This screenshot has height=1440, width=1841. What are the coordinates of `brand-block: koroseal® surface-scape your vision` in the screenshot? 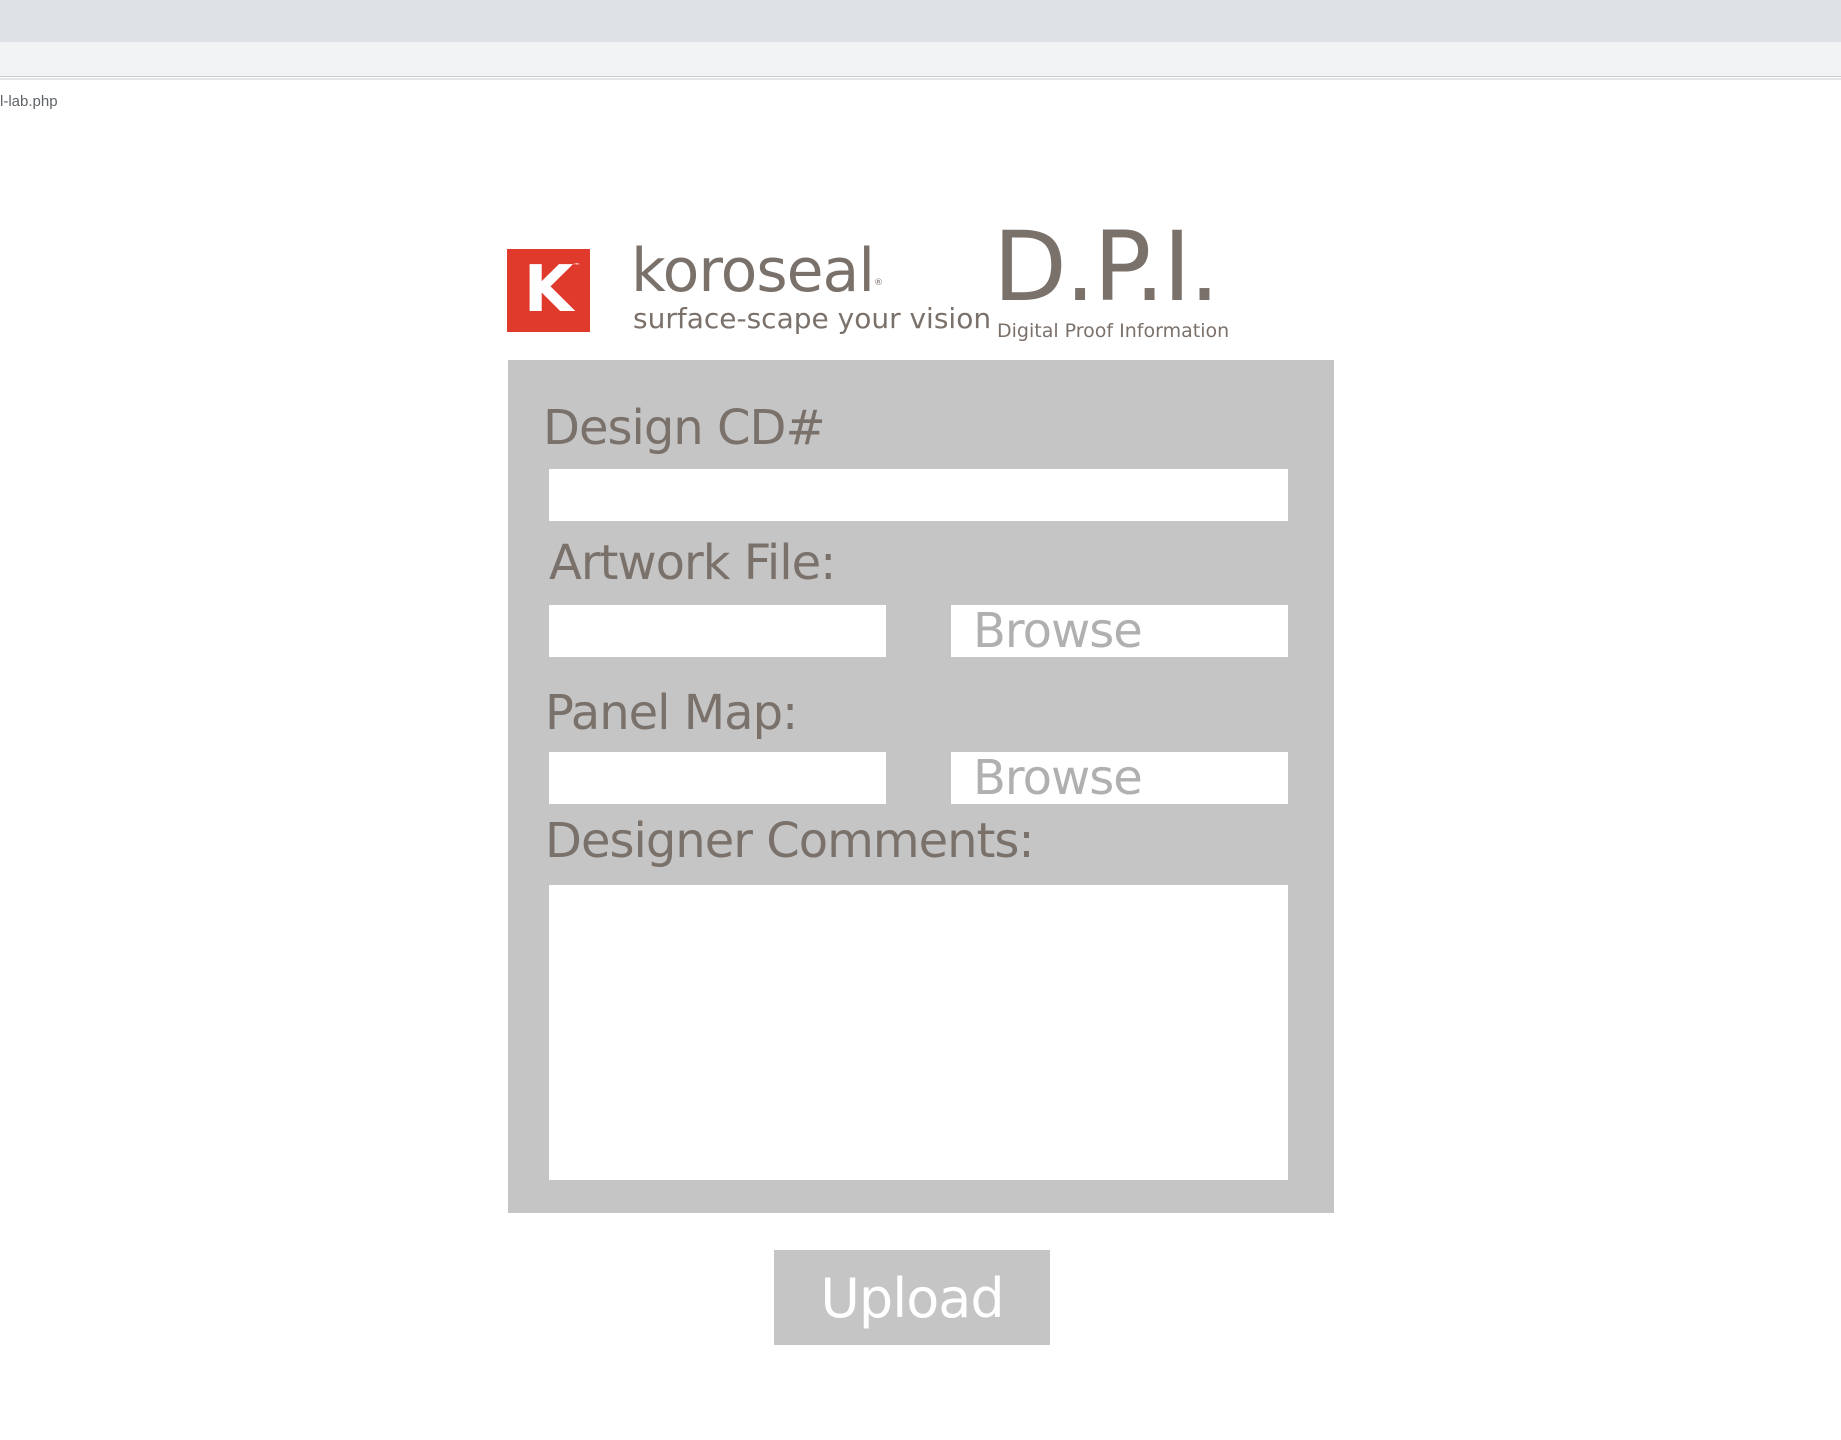 It's located at (811, 286).